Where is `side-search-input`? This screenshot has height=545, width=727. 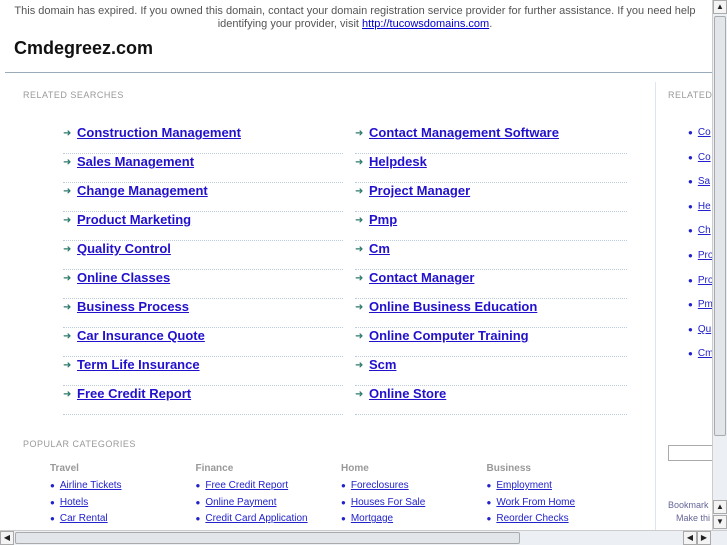 side-search-input is located at coordinates (690, 453).